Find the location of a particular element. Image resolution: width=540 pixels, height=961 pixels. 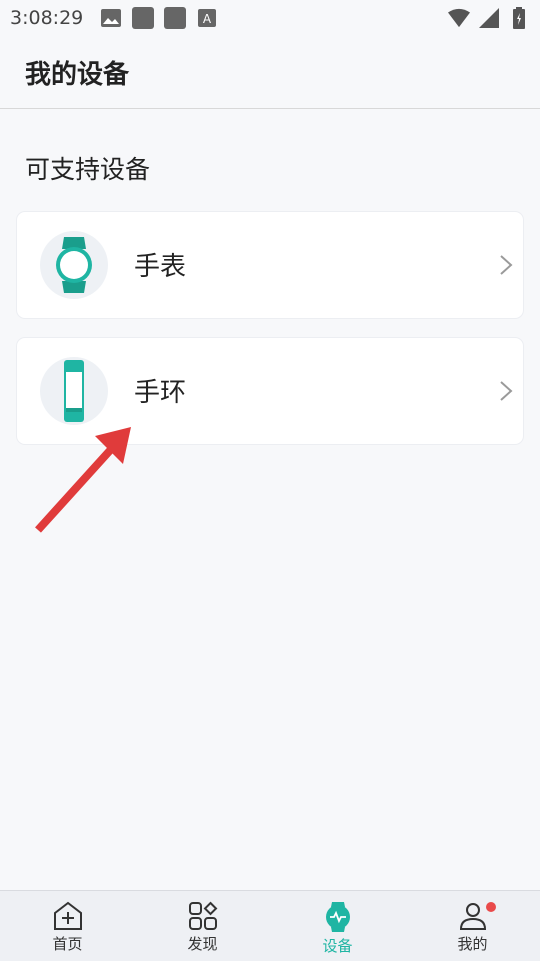

watch-icon is located at coordinates (74, 265).